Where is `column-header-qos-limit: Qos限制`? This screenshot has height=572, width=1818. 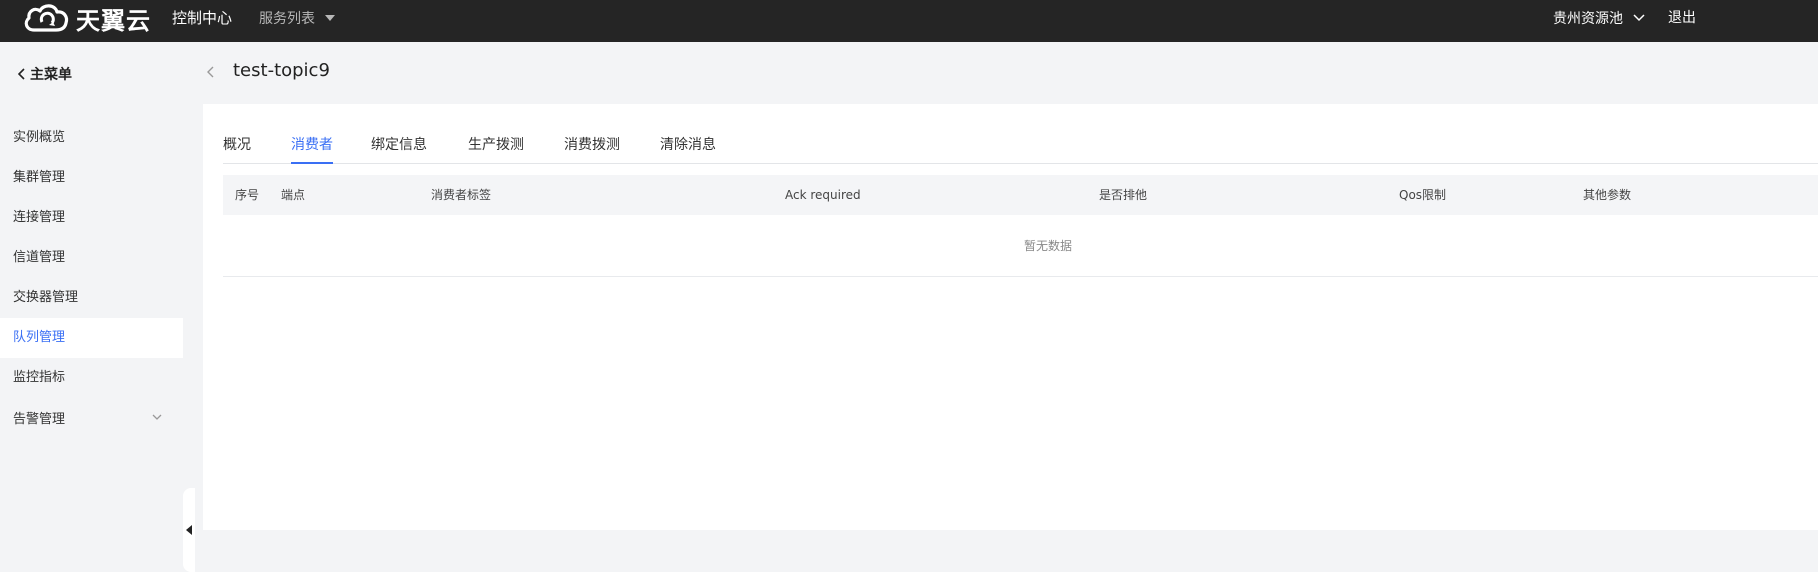 column-header-qos-limit: Qos限制 is located at coordinates (1423, 195).